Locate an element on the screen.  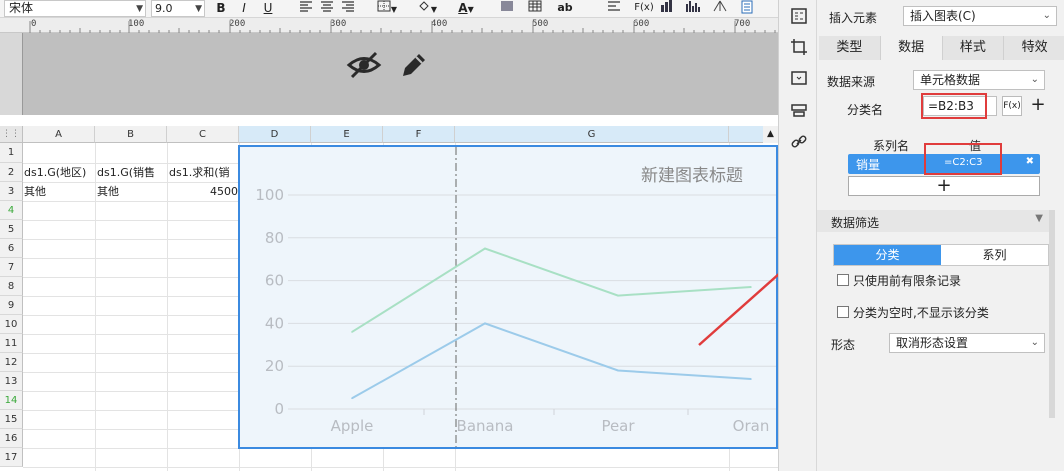
y-tick-label: 100 is located at coordinates (269, 195).